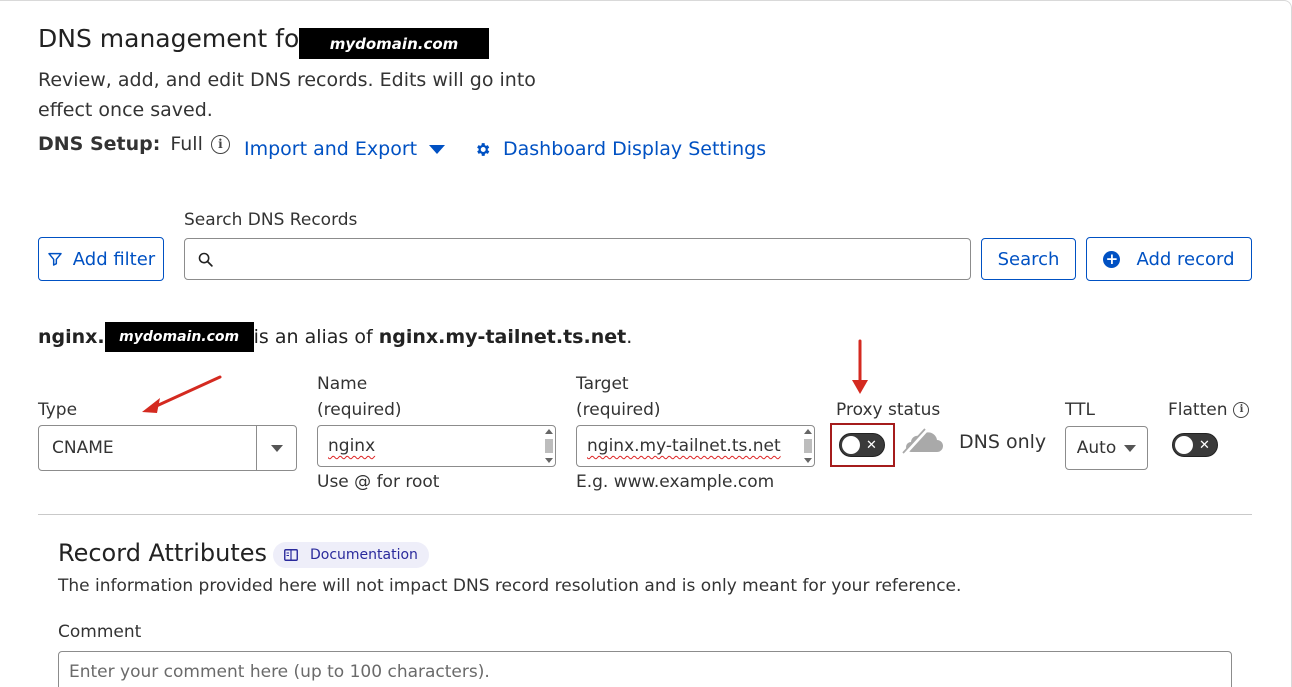 Image resolution: width=1292 pixels, height=687 pixels. I want to click on documentation-button: Documentation, so click(351, 555).